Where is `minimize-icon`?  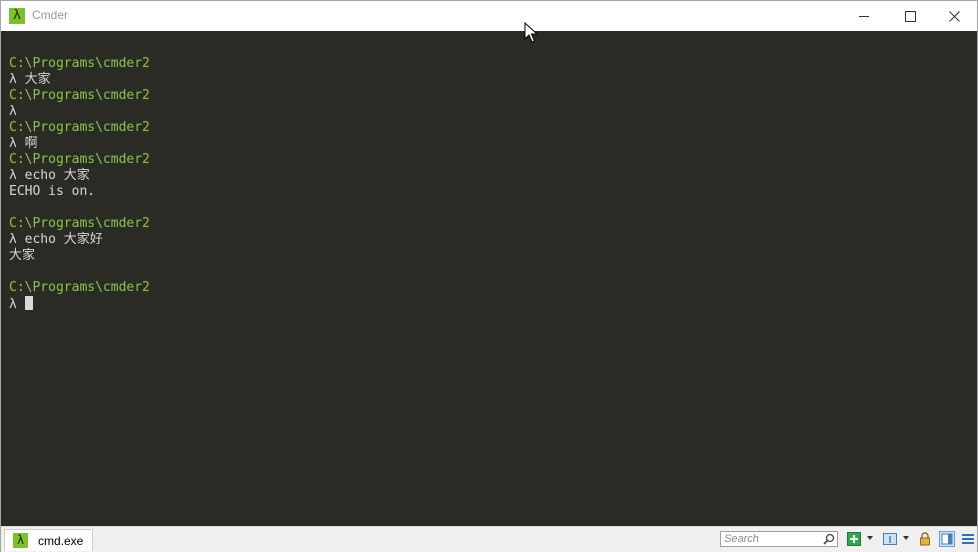 minimize-icon is located at coordinates (864, 16).